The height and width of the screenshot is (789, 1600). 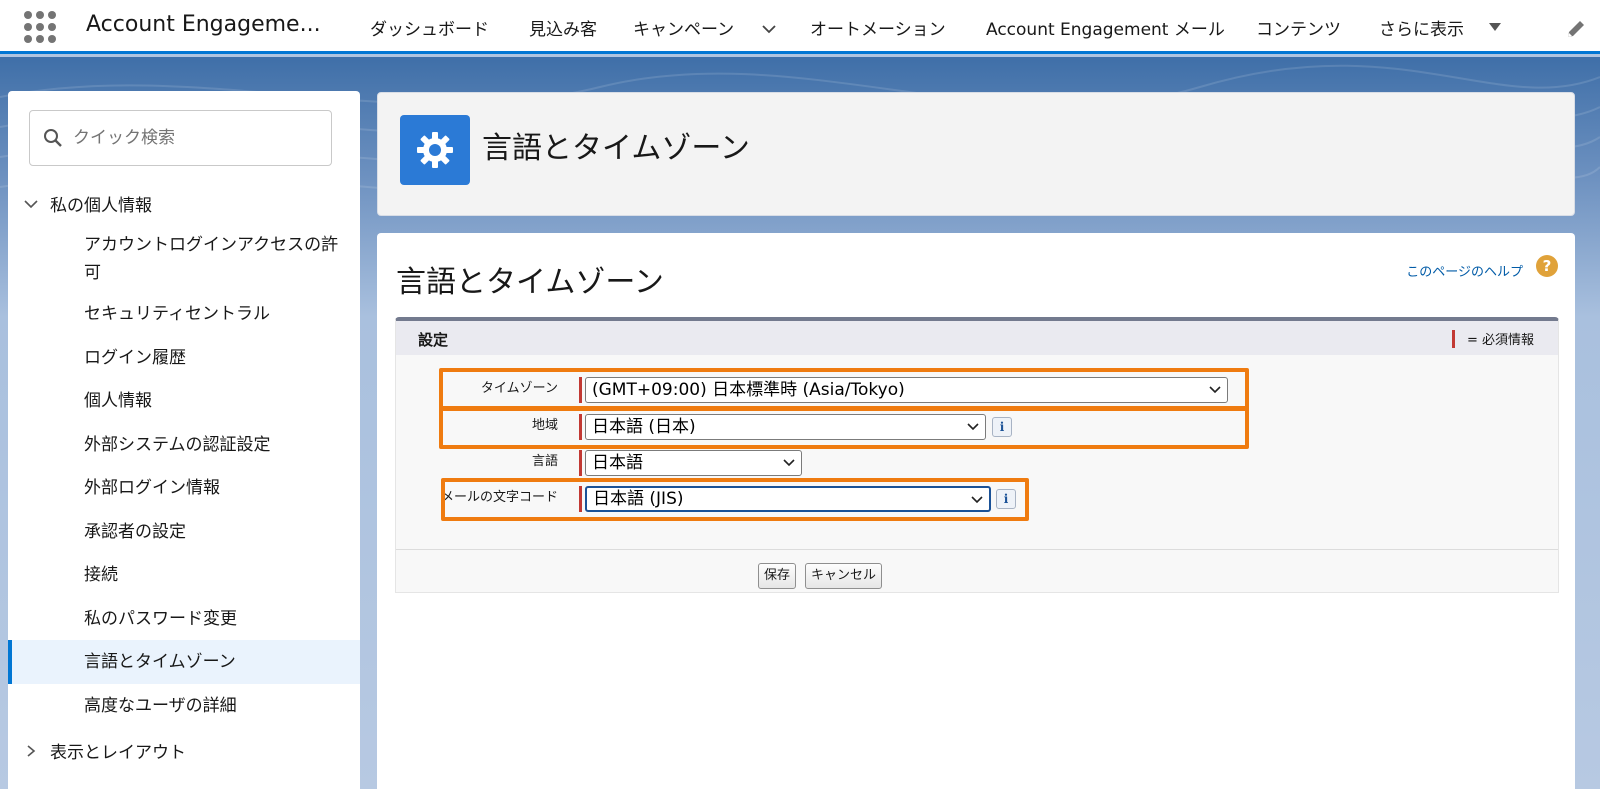 I want to click on nav-item-dashboard: ダッシュボード, so click(x=429, y=27).